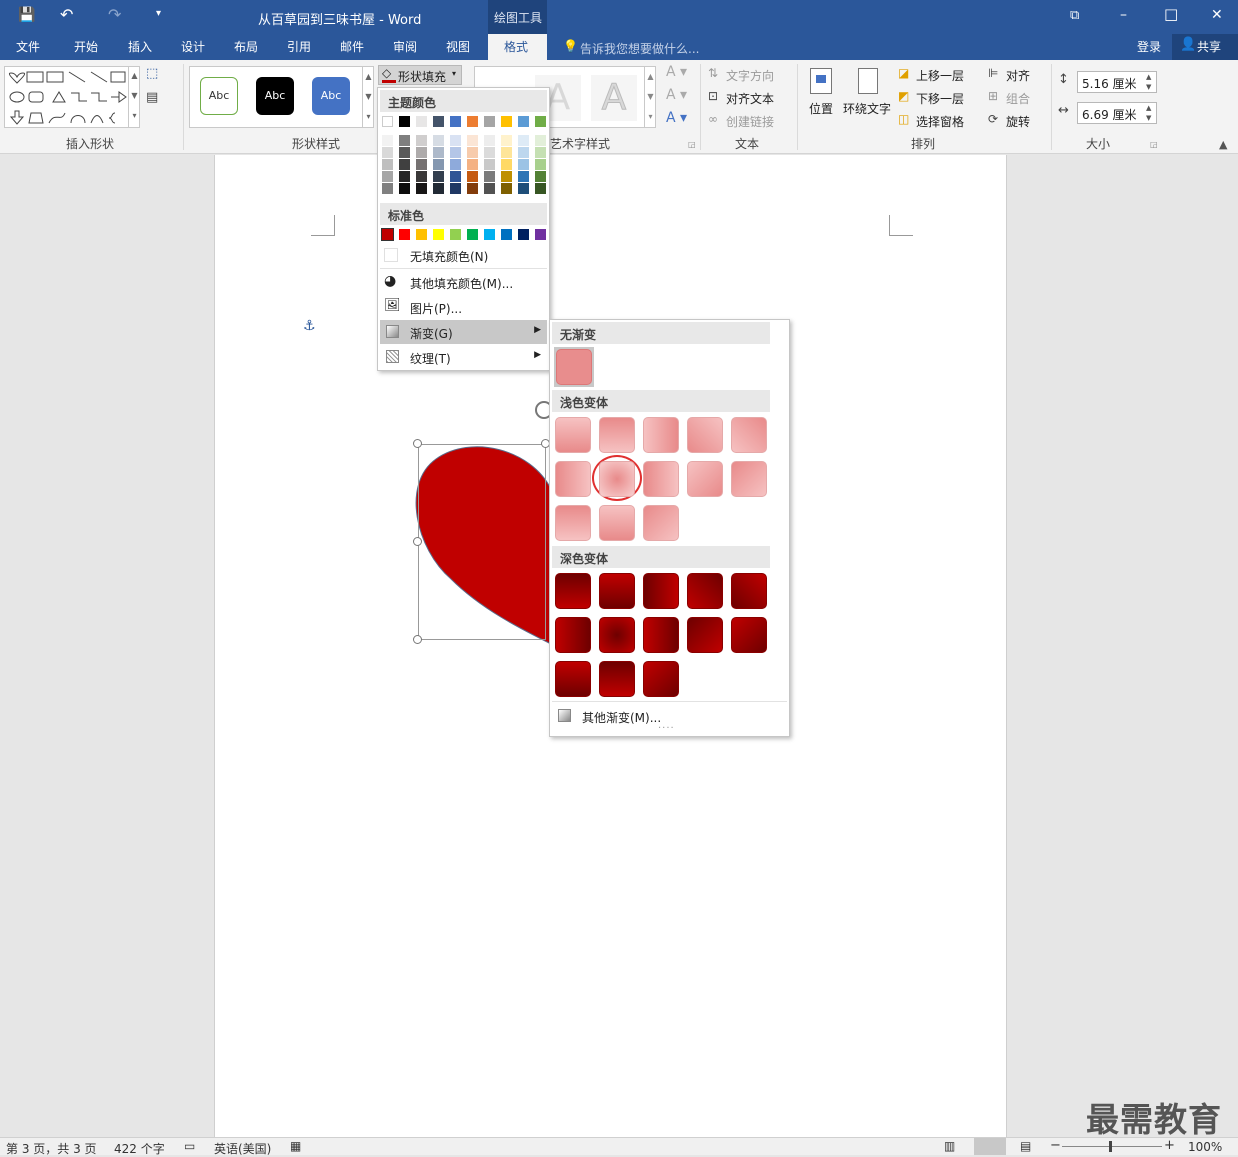 The height and width of the screenshot is (1157, 1238). Describe the element at coordinates (275, 96) in the screenshot. I see `style-preset-black: Abc` at that location.